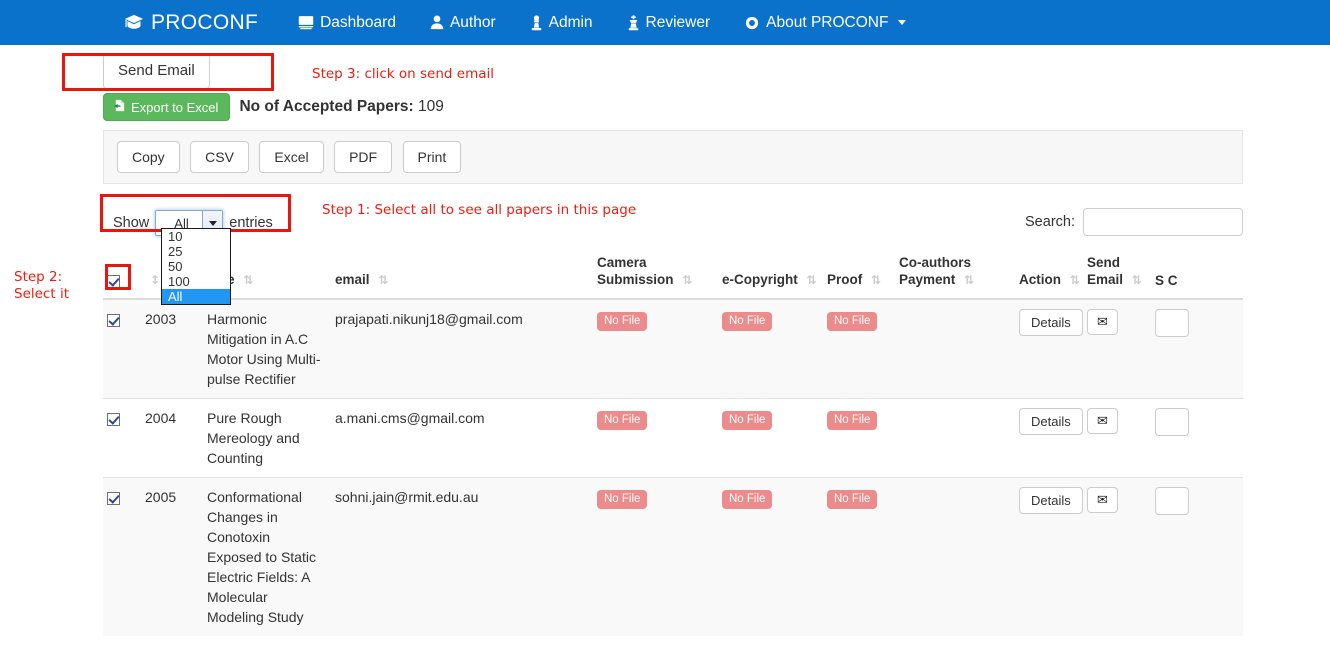 This screenshot has height=648, width=1330. I want to click on nav-item-about: About PROCONF, so click(825, 22).